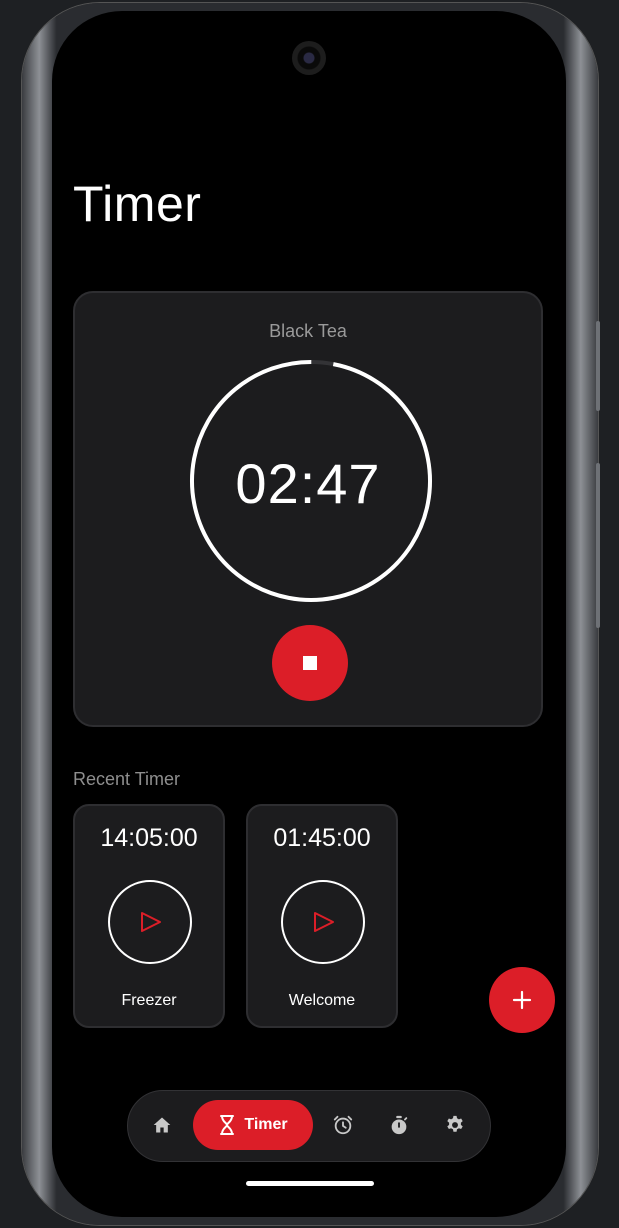  I want to click on recent-timer-time: 14:05:00, so click(149, 838).